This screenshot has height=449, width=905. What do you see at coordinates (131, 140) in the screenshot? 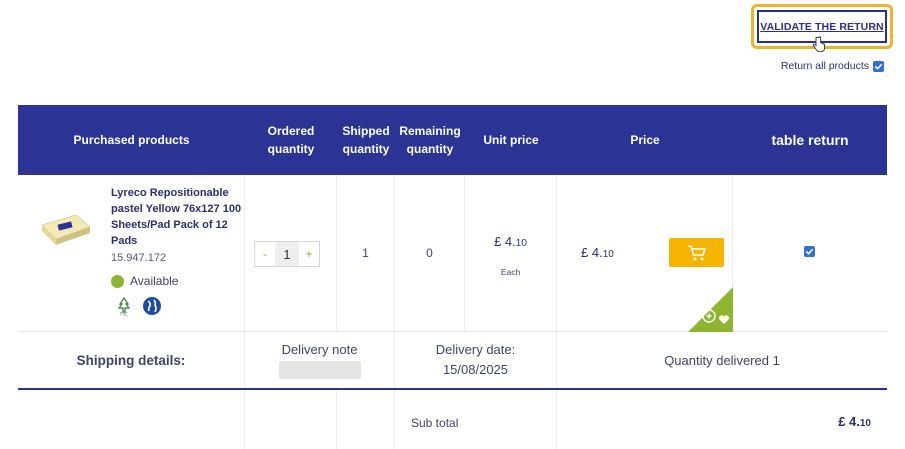
I see `col-purchased-products: Purchased products` at bounding box center [131, 140].